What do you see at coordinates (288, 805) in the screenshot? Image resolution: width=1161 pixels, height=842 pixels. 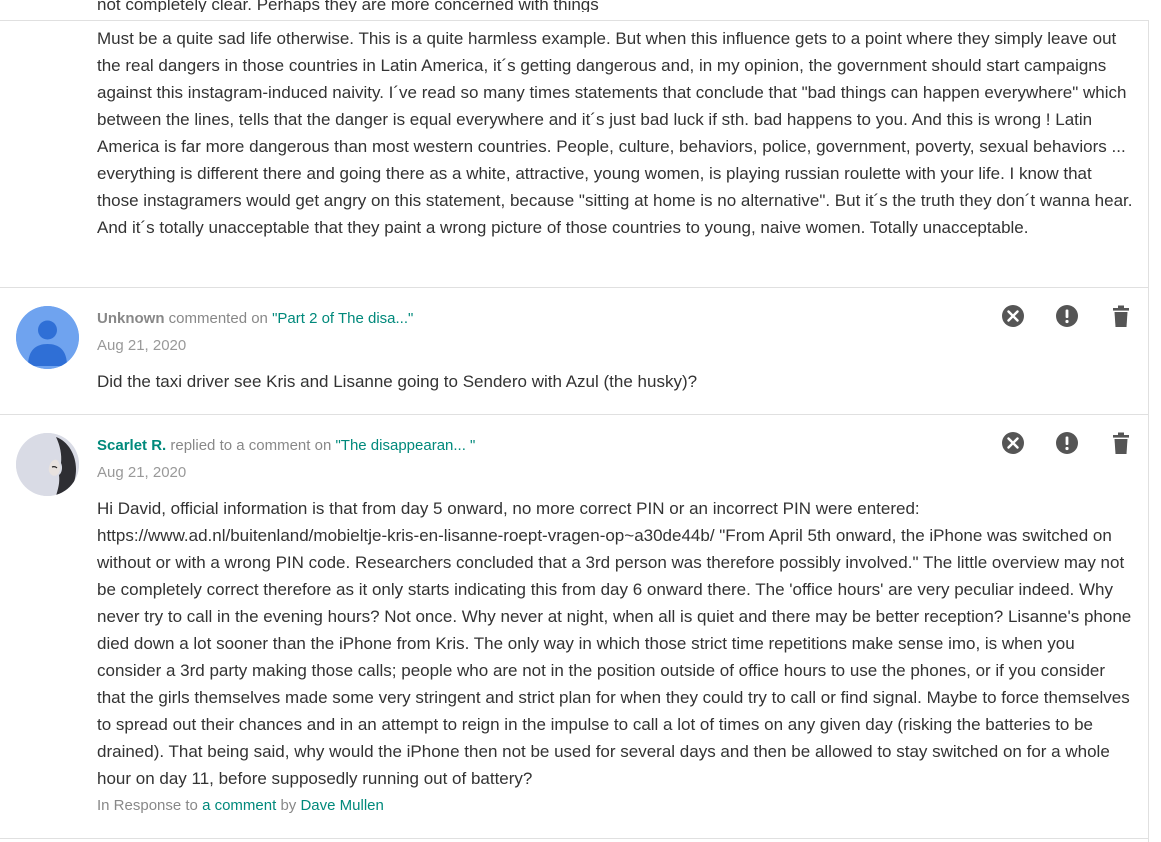 I see `response-by: by` at bounding box center [288, 805].